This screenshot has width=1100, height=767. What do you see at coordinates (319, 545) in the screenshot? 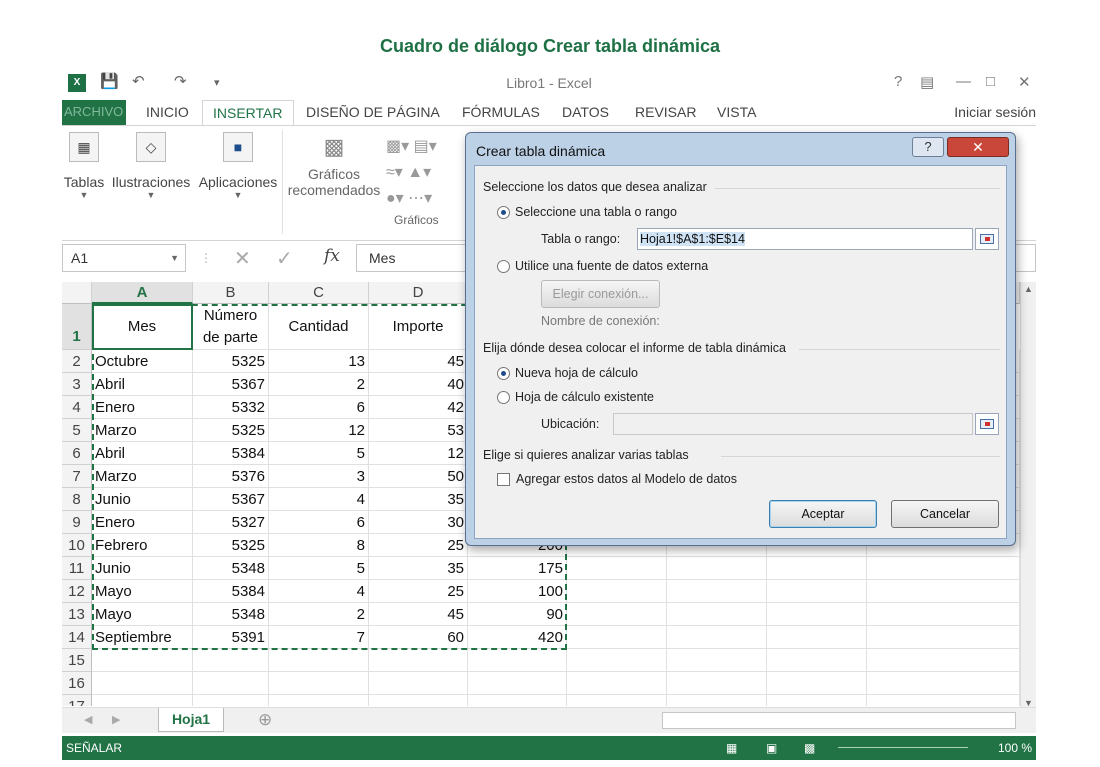
I see `cell-cantidad: 8` at bounding box center [319, 545].